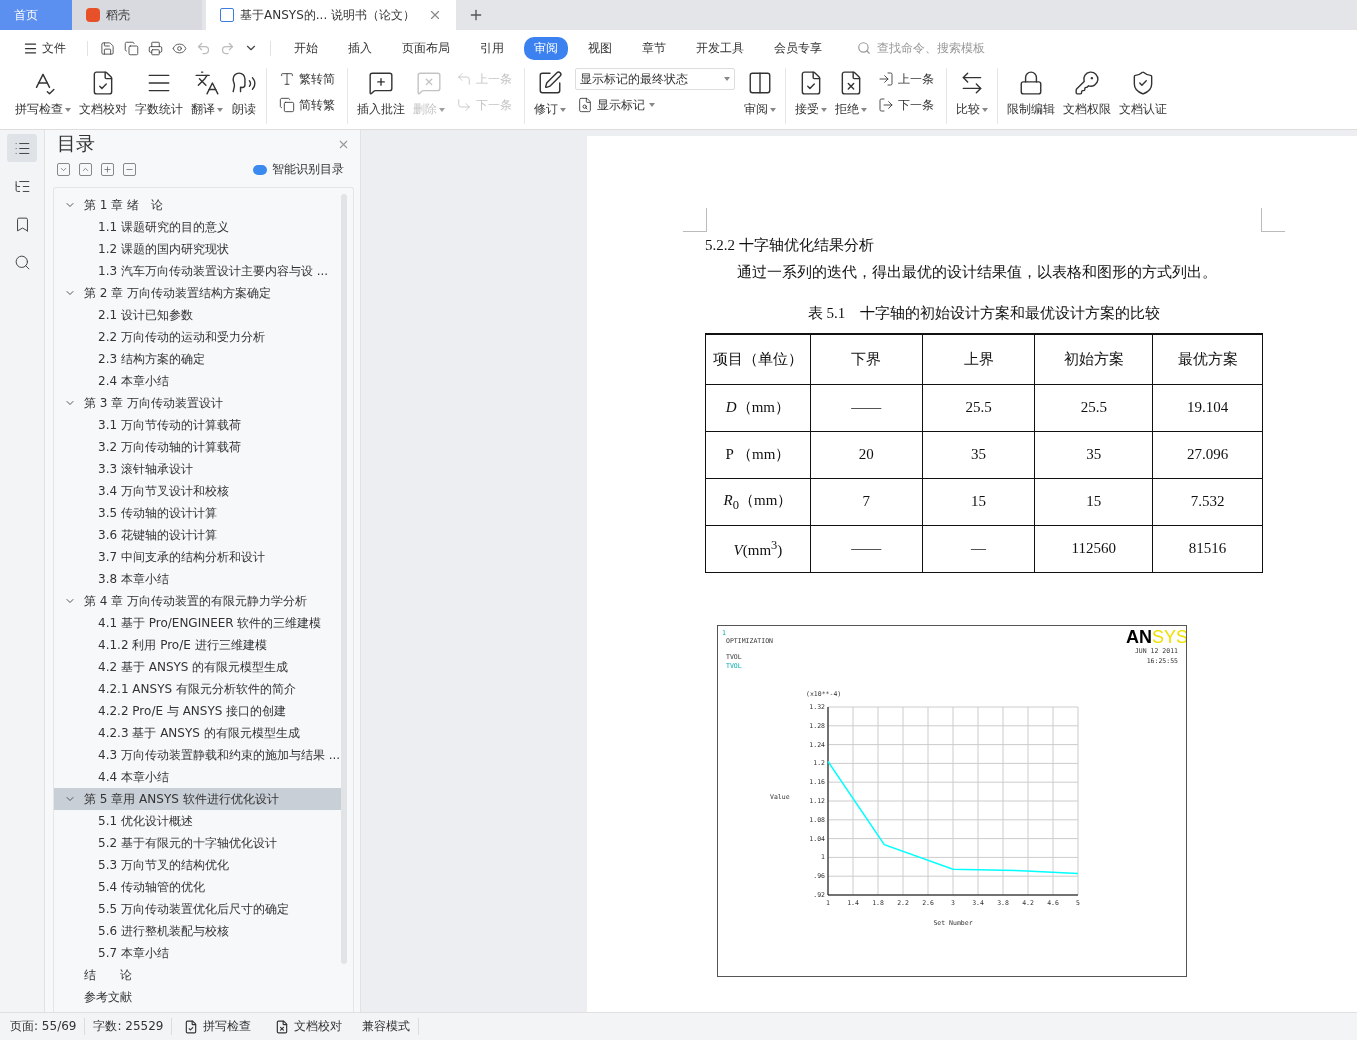 This screenshot has width=1357, height=1040. I want to click on toc-item: 3.3 滚针轴承设计, so click(197, 469).